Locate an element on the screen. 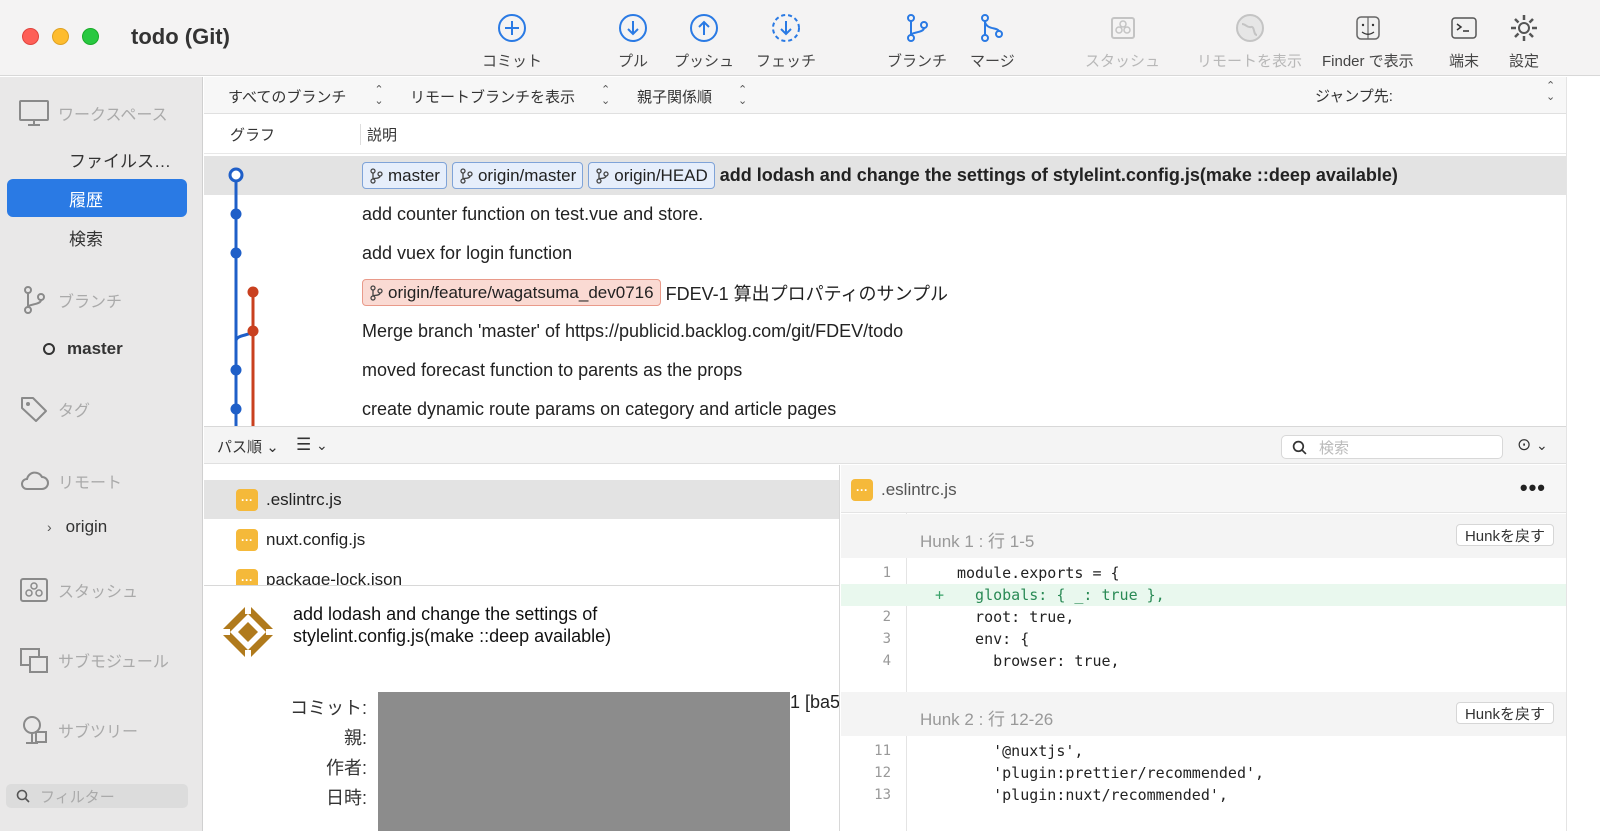 Image resolution: width=1600 pixels, height=831 pixels. pull-label: プル is located at coordinates (632, 61).